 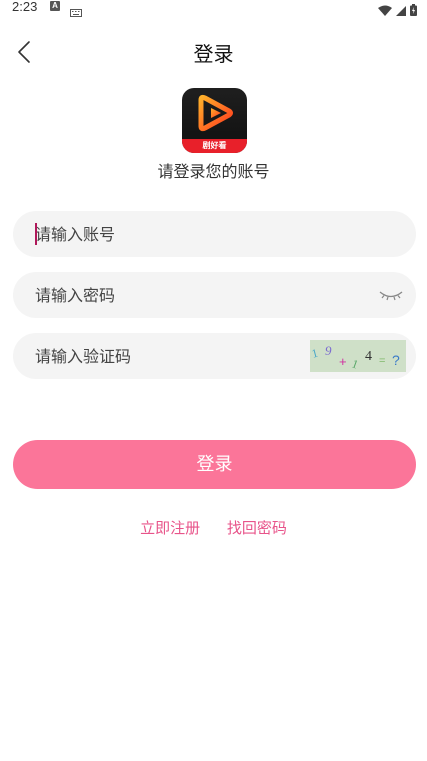 What do you see at coordinates (175, 234) in the screenshot?
I see `account-input` at bounding box center [175, 234].